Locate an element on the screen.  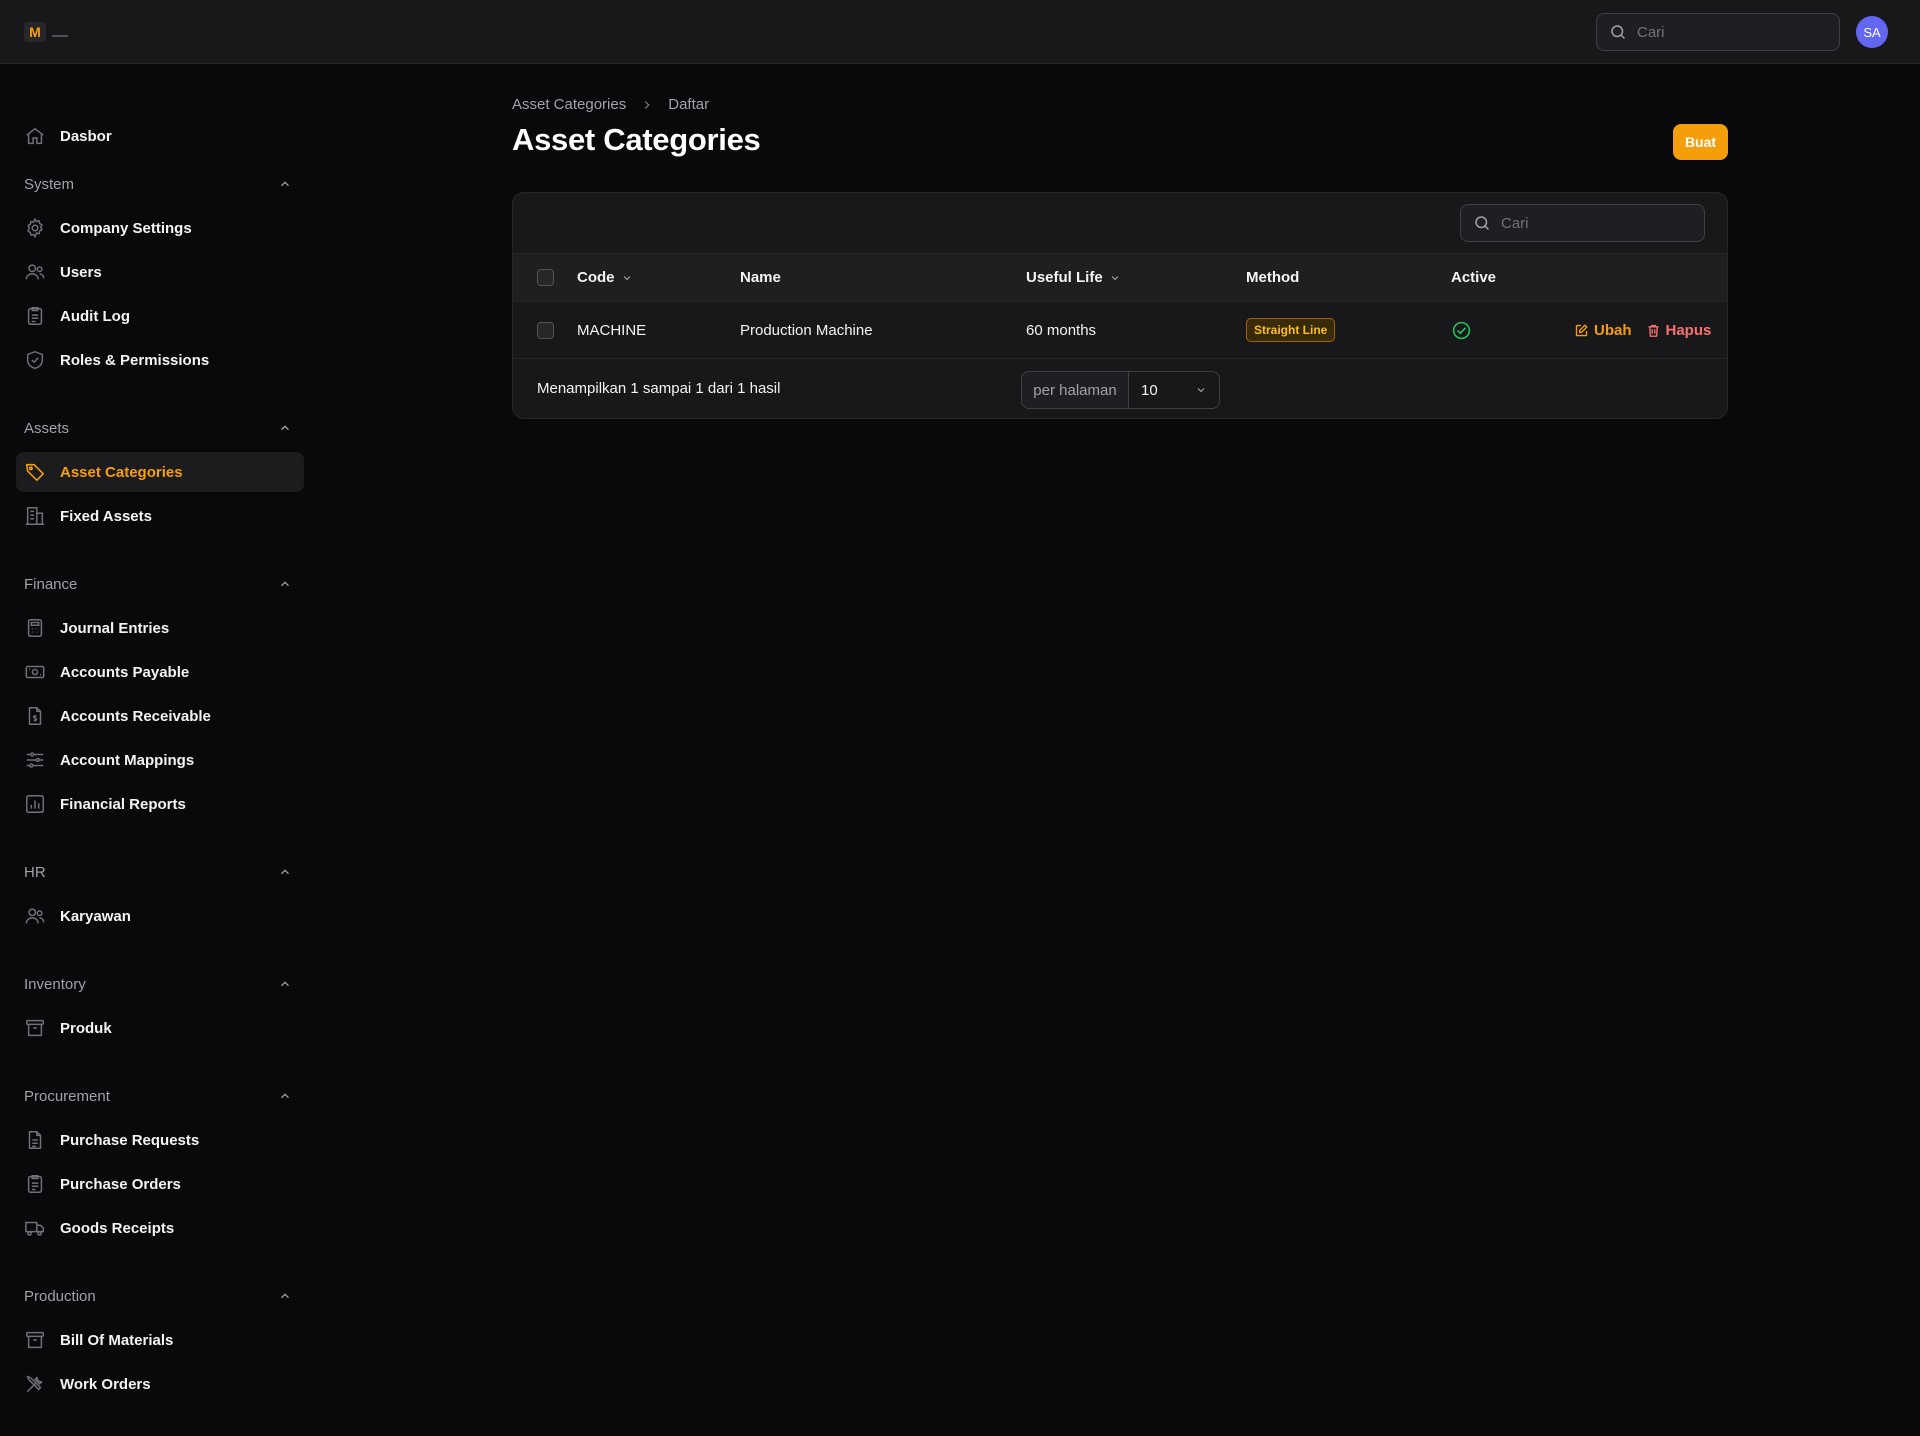
cell-active is located at coordinates (1461, 330).